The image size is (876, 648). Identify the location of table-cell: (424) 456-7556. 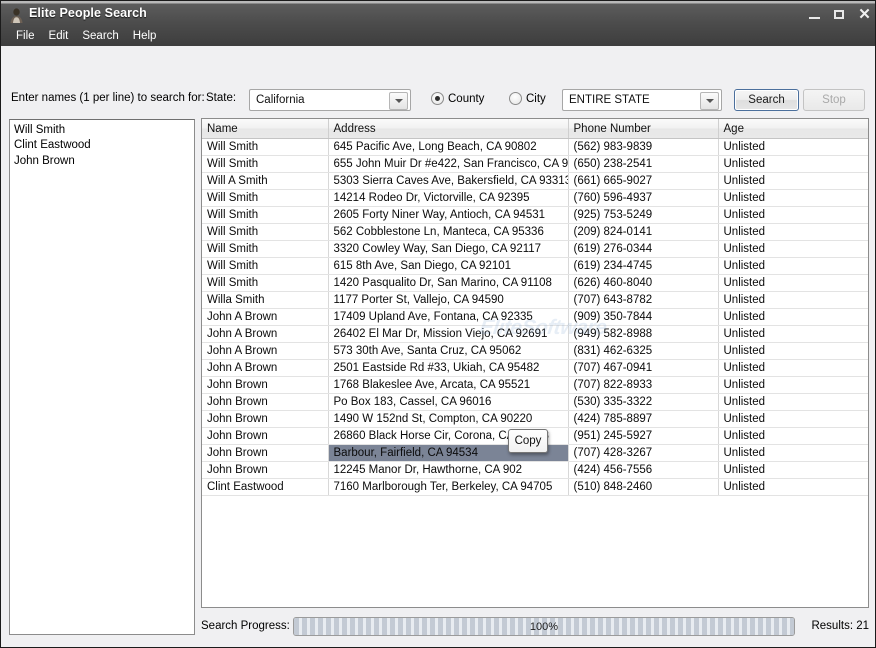
(643, 470).